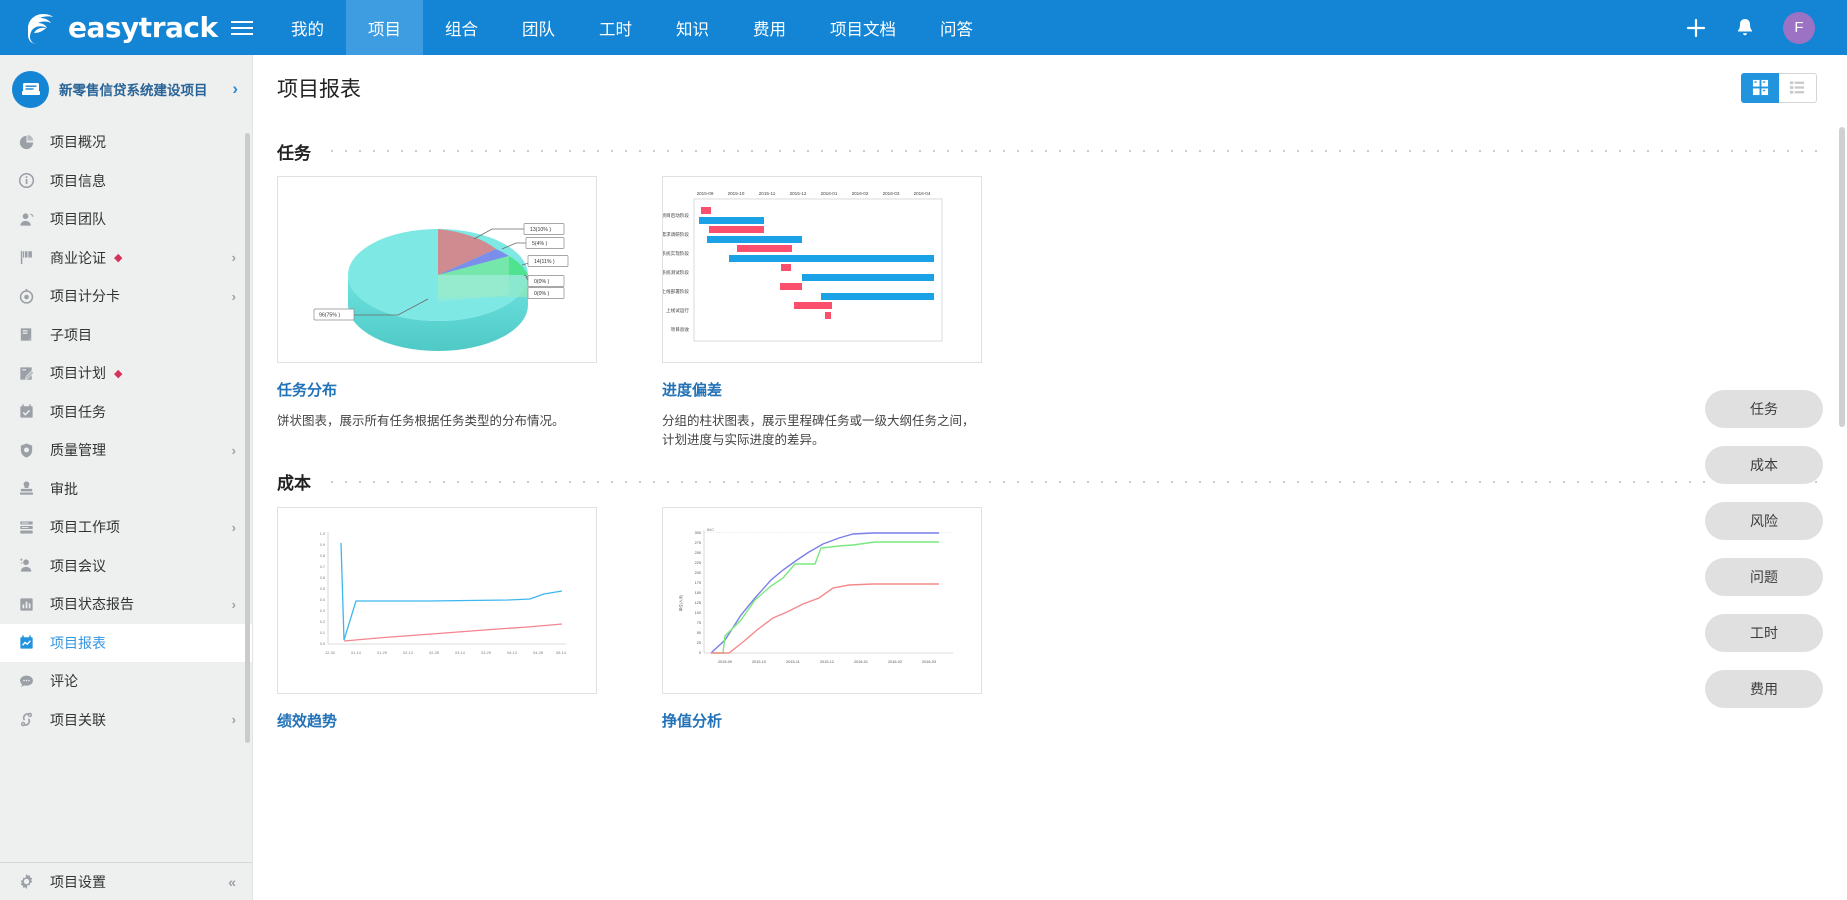 The height and width of the screenshot is (900, 1847). Describe the element at coordinates (421, 421) in the screenshot. I see `card-description: 饼状图表，展示所有任务根据任务类型的分布情况。` at that location.